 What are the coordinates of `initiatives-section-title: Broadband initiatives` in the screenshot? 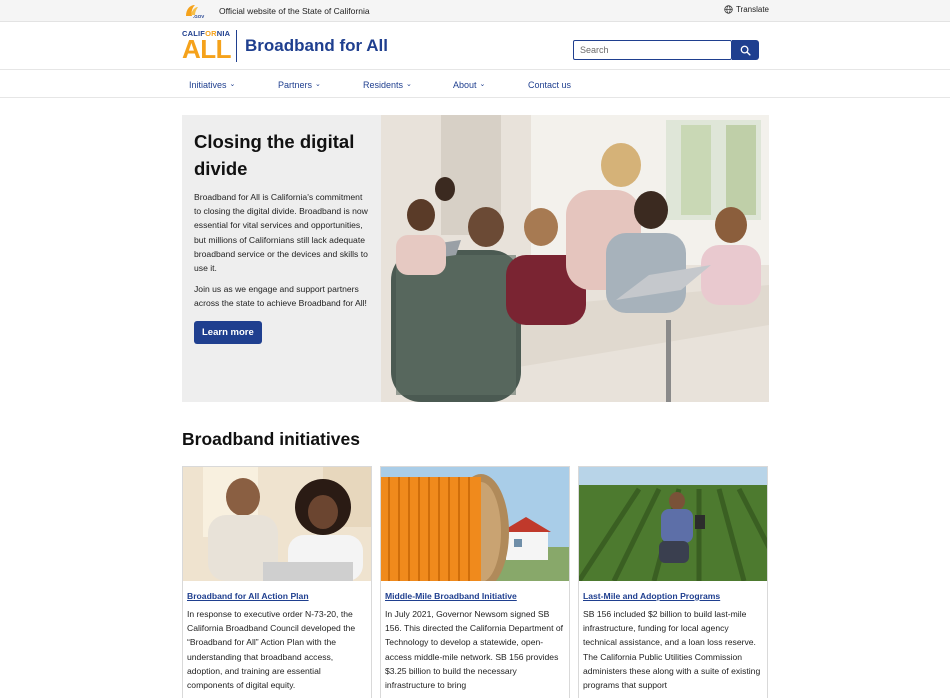 It's located at (271, 439).